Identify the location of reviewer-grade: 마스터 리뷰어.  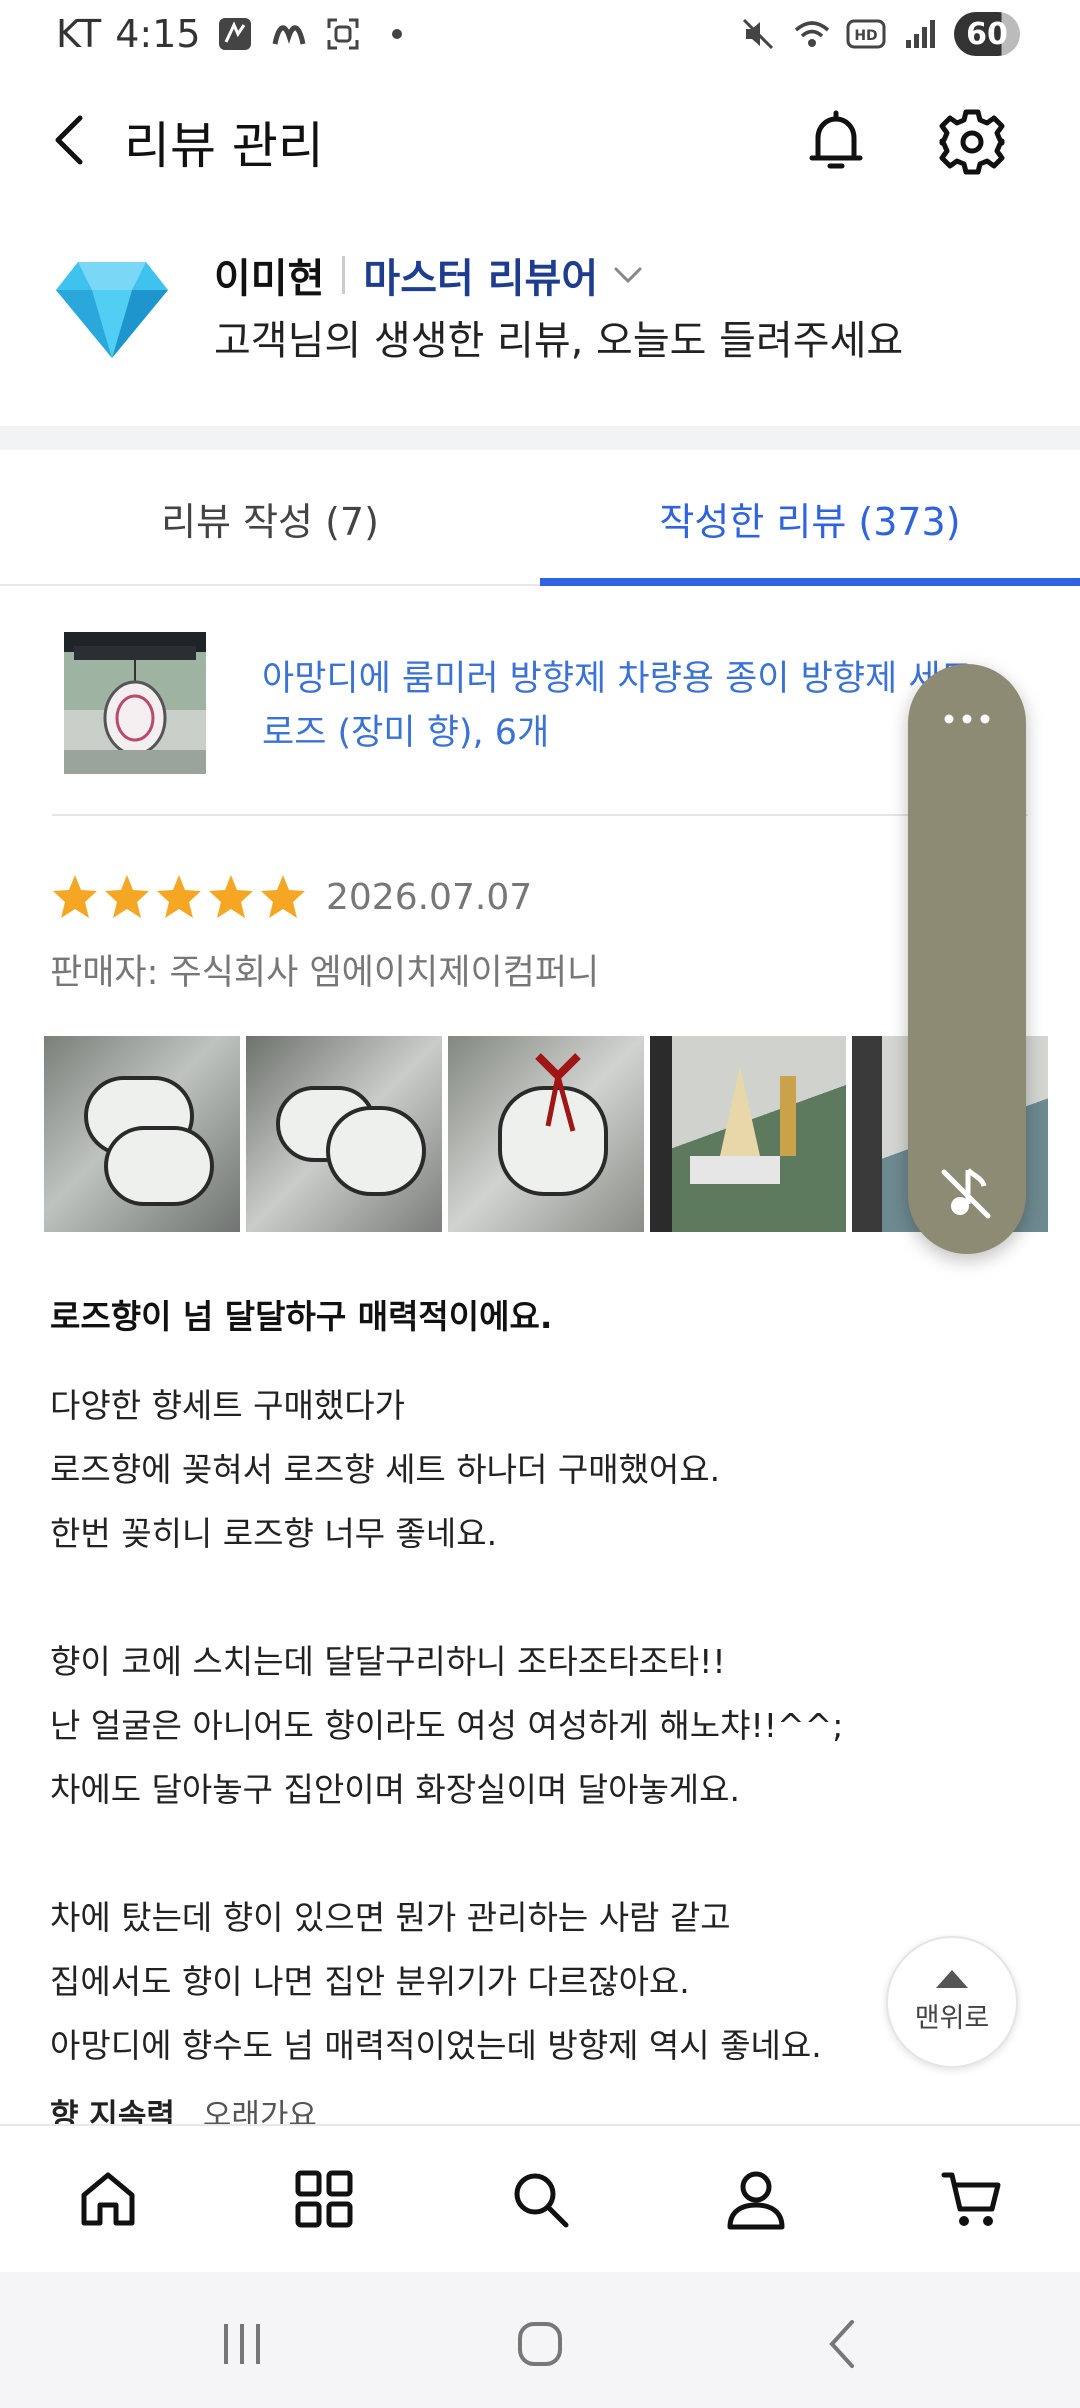
(481, 279).